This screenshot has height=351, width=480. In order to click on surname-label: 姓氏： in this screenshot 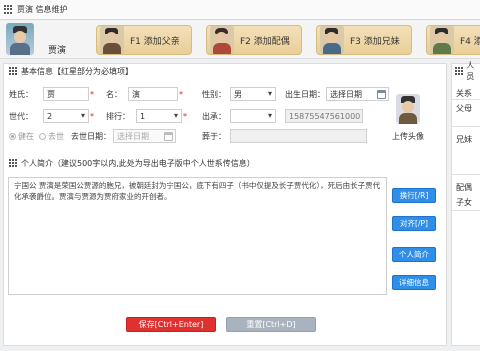, I will do `click(21, 94)`.